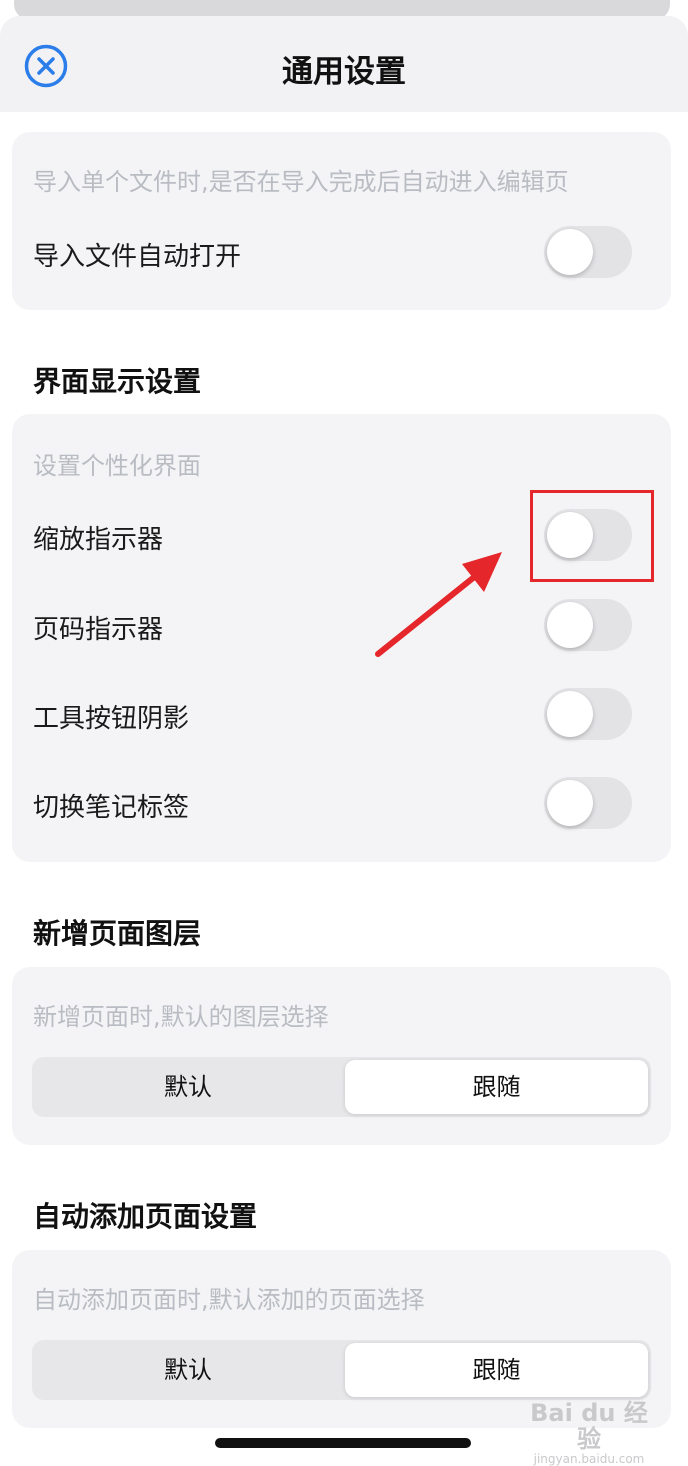 This screenshot has height=1466, width=688. What do you see at coordinates (137, 257) in the screenshot?
I see `auto-open-label: 导入文件自动打开` at bounding box center [137, 257].